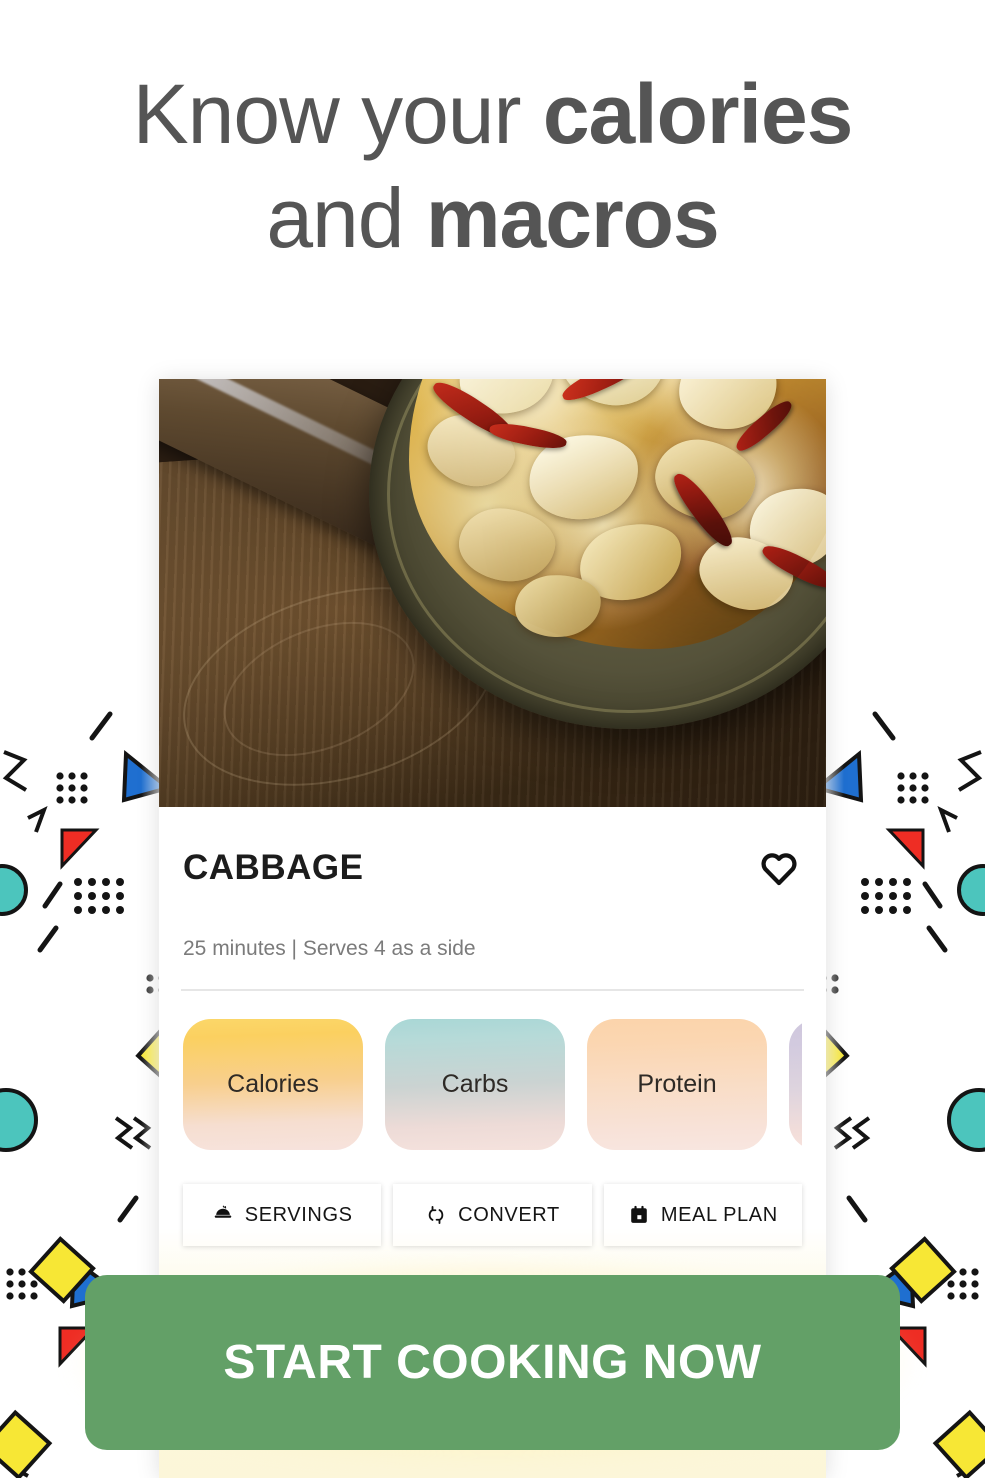 This screenshot has width=985, height=1478. I want to click on macro-chip-fat: Fat, so click(795, 1084).